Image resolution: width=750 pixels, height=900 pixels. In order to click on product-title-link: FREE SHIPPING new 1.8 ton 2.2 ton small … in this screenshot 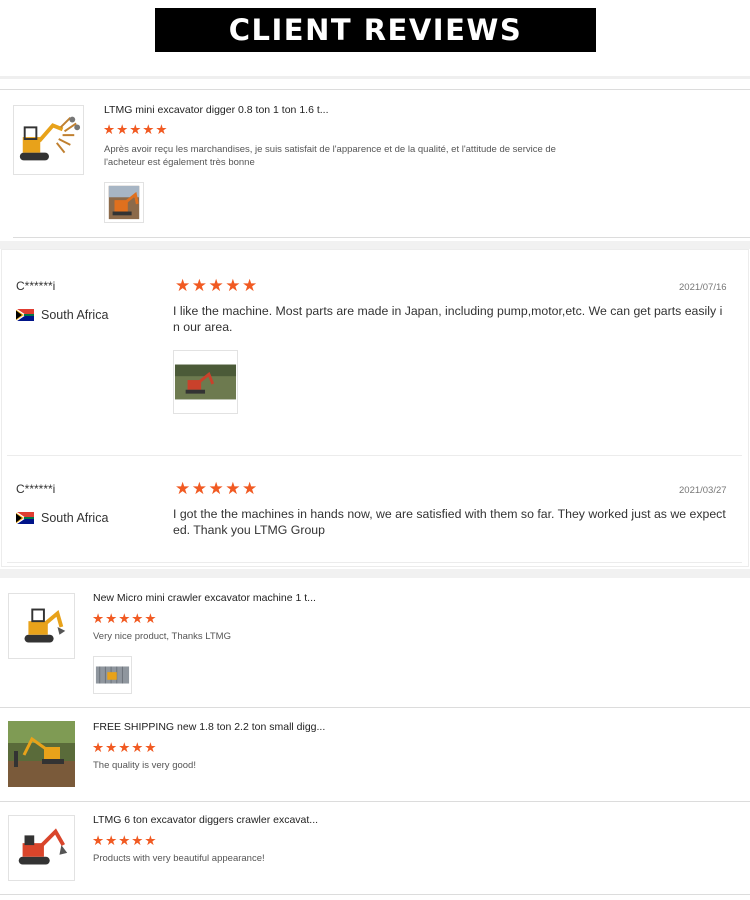, I will do `click(209, 727)`.